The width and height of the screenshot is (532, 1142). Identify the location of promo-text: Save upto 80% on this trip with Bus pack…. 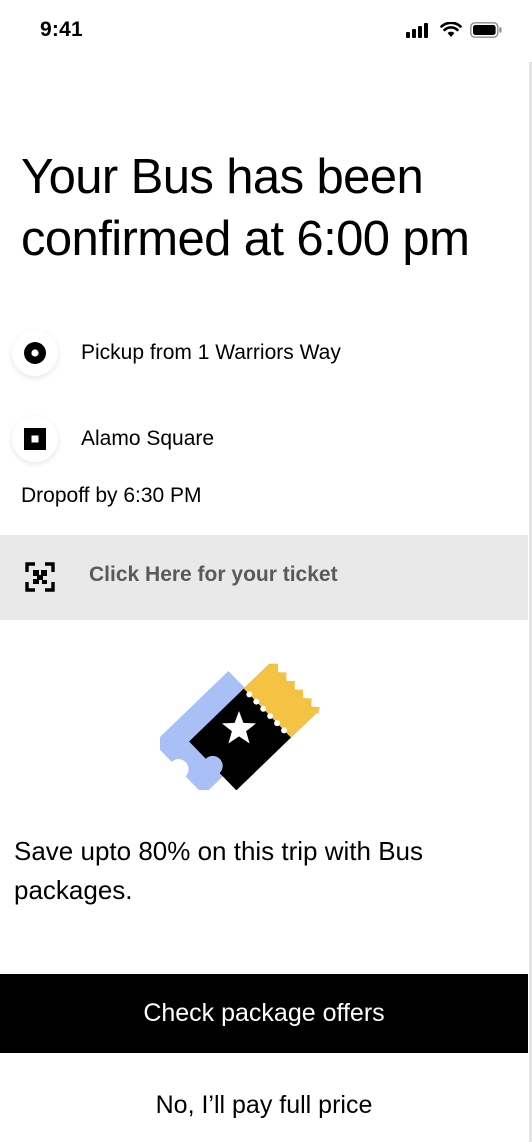
(219, 870).